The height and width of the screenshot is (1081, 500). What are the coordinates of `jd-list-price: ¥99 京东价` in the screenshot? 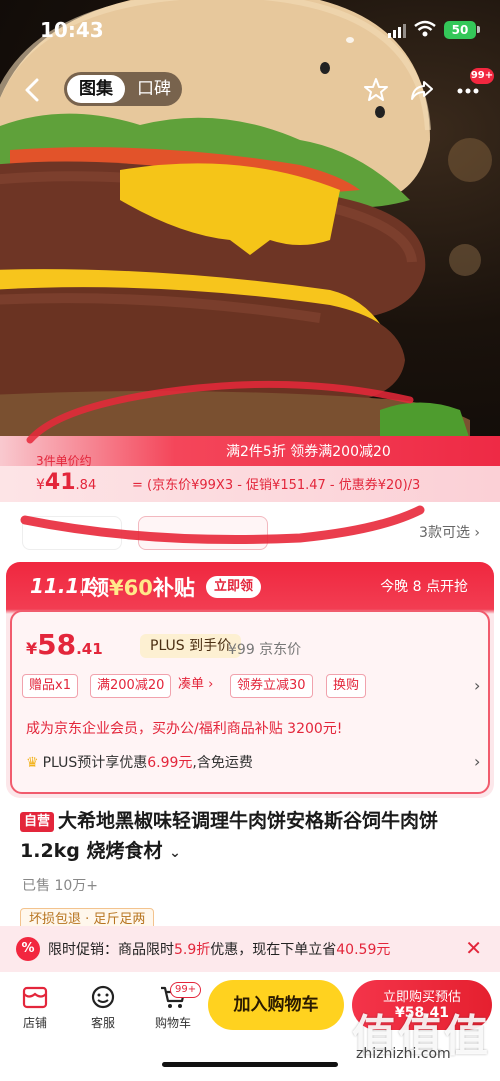 It's located at (265, 650).